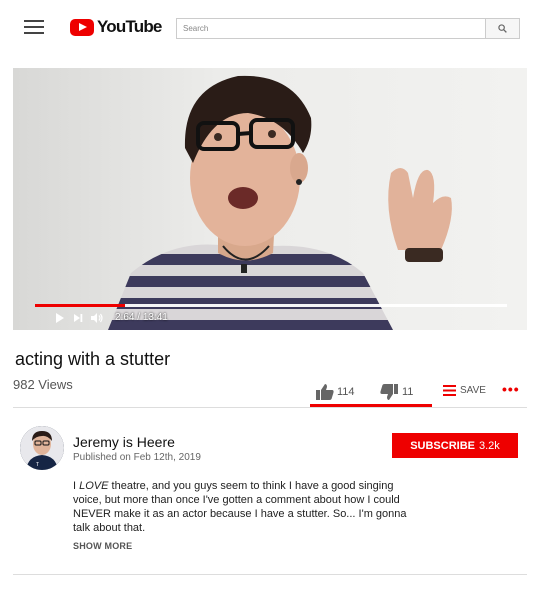 The width and height of the screenshot is (540, 600). I want to click on save-button: SAVE, so click(464, 390).